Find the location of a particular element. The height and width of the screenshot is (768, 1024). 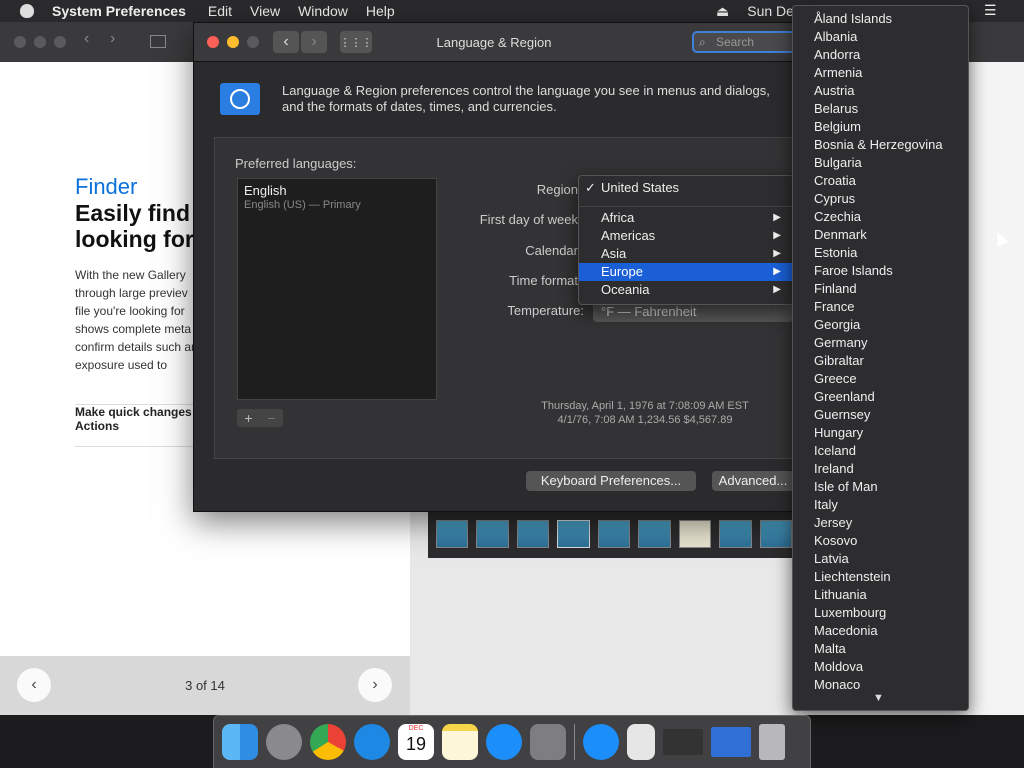

window-icon is located at coordinates (683, 742).